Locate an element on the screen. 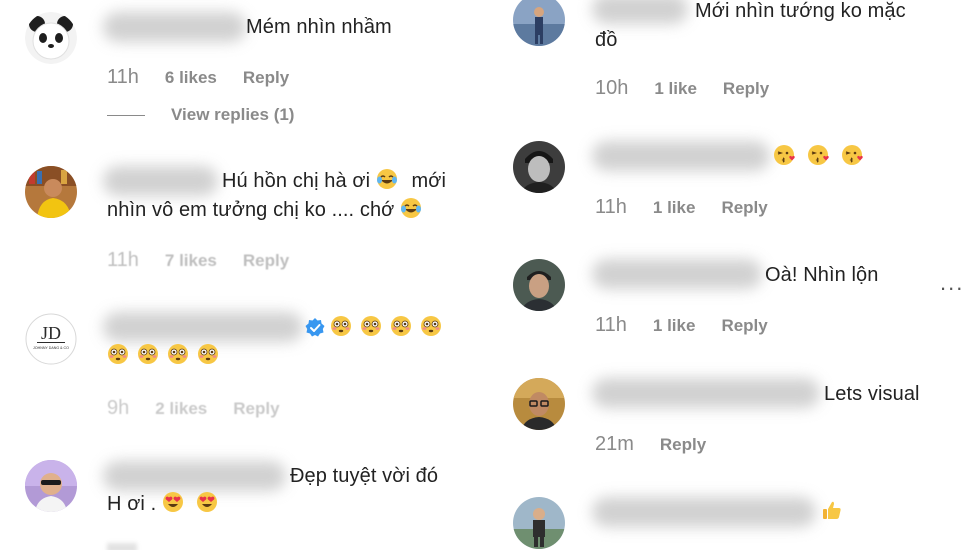  man-dark-avatar is located at coordinates (539, 285).